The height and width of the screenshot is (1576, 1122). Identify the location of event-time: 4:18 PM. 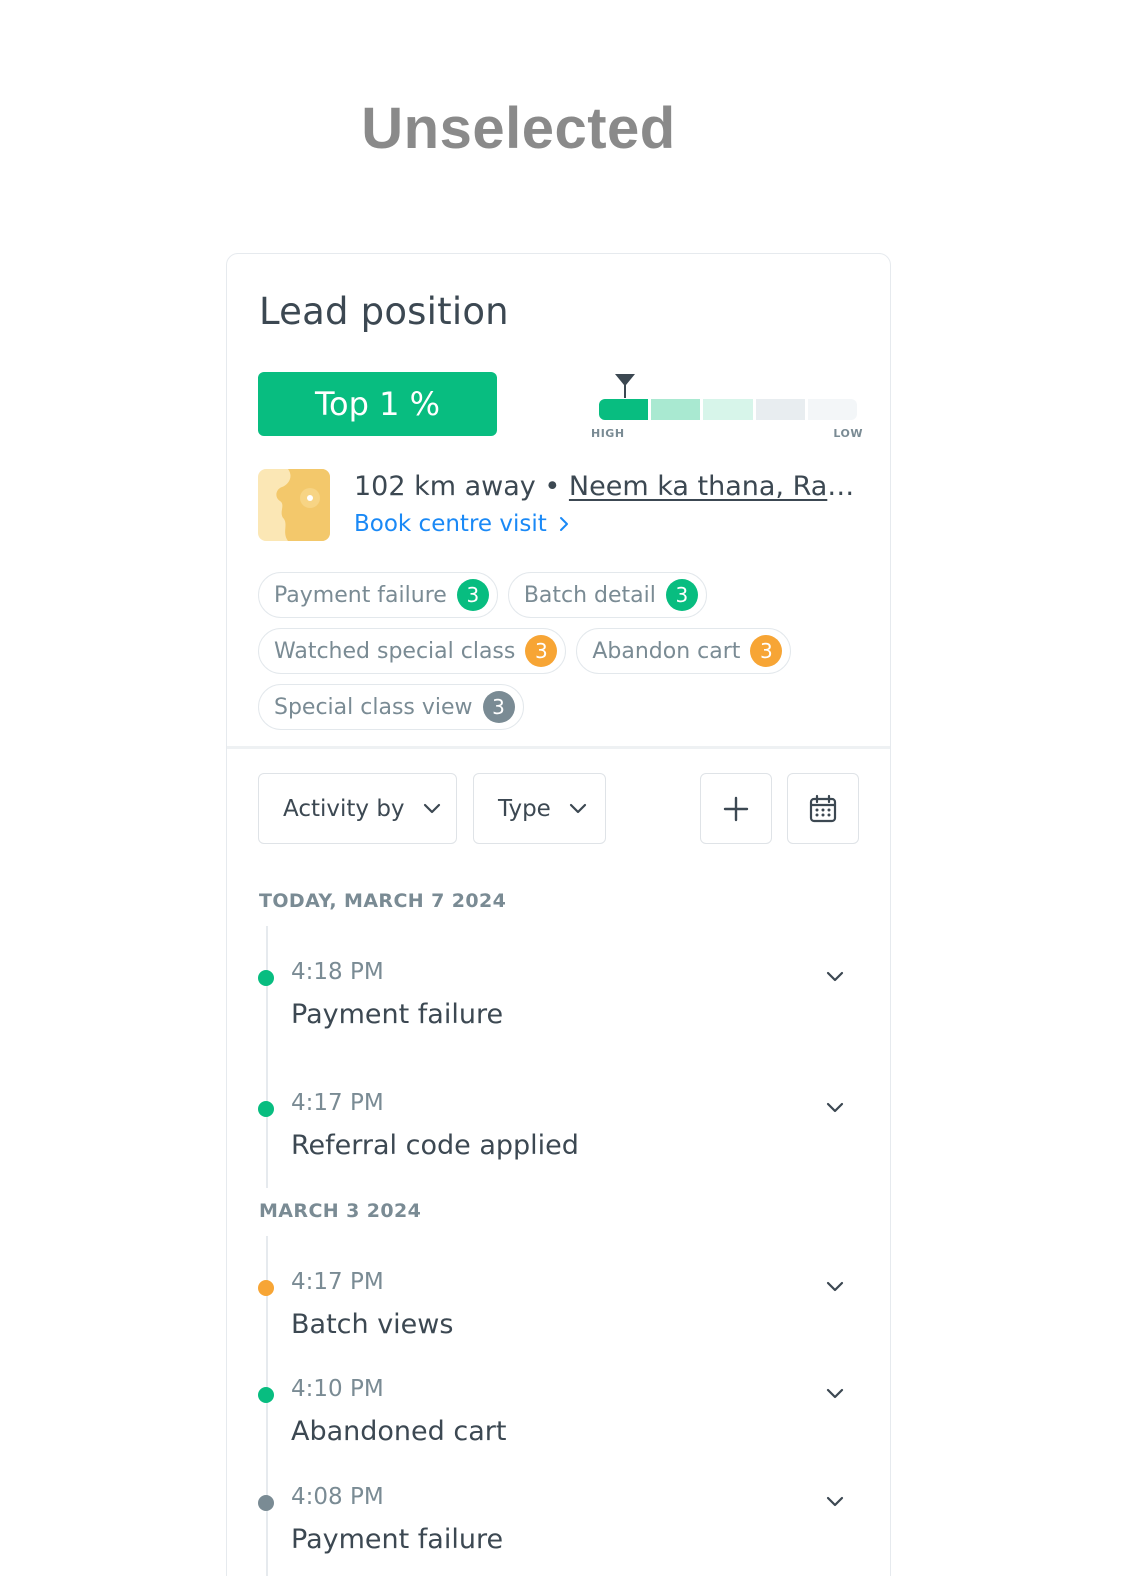
(337, 972).